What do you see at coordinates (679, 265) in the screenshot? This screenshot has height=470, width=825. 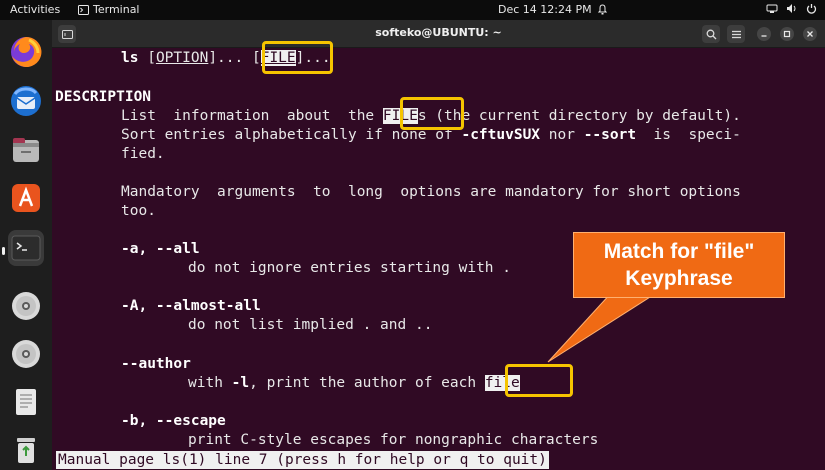 I see `callout-box: Match for "file" Keyphrase` at bounding box center [679, 265].